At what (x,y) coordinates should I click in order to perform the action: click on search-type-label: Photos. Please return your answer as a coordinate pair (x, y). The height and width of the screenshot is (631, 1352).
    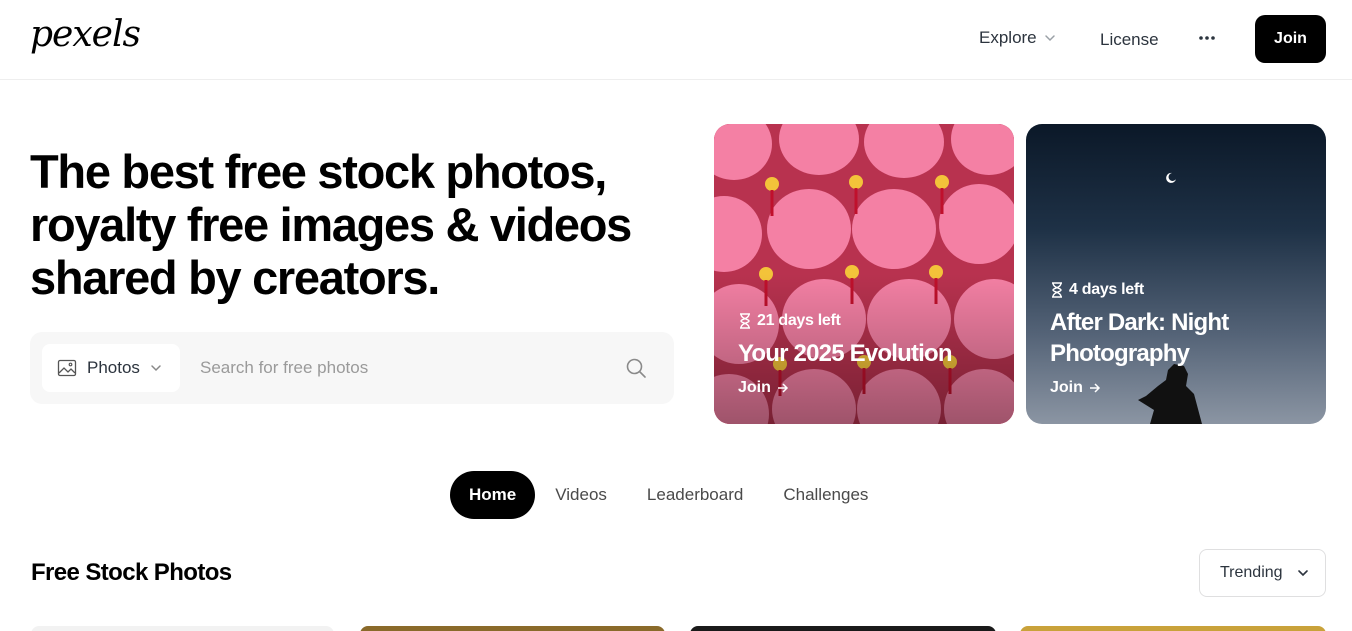
    Looking at the image, I should click on (113, 367).